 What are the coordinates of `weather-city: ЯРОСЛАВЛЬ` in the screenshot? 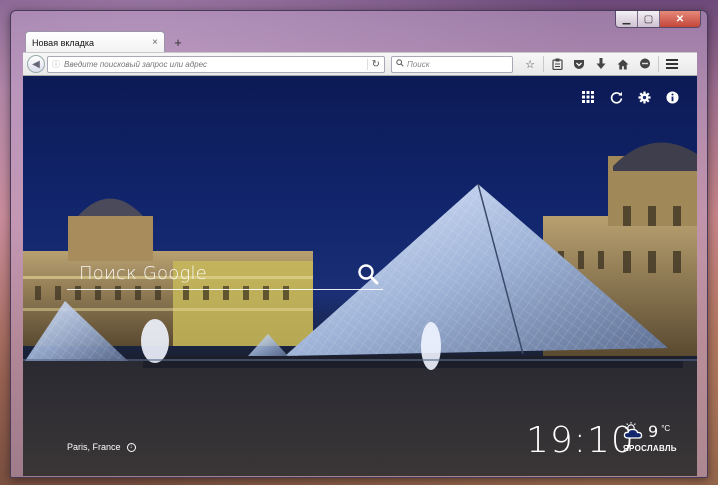 It's located at (650, 448).